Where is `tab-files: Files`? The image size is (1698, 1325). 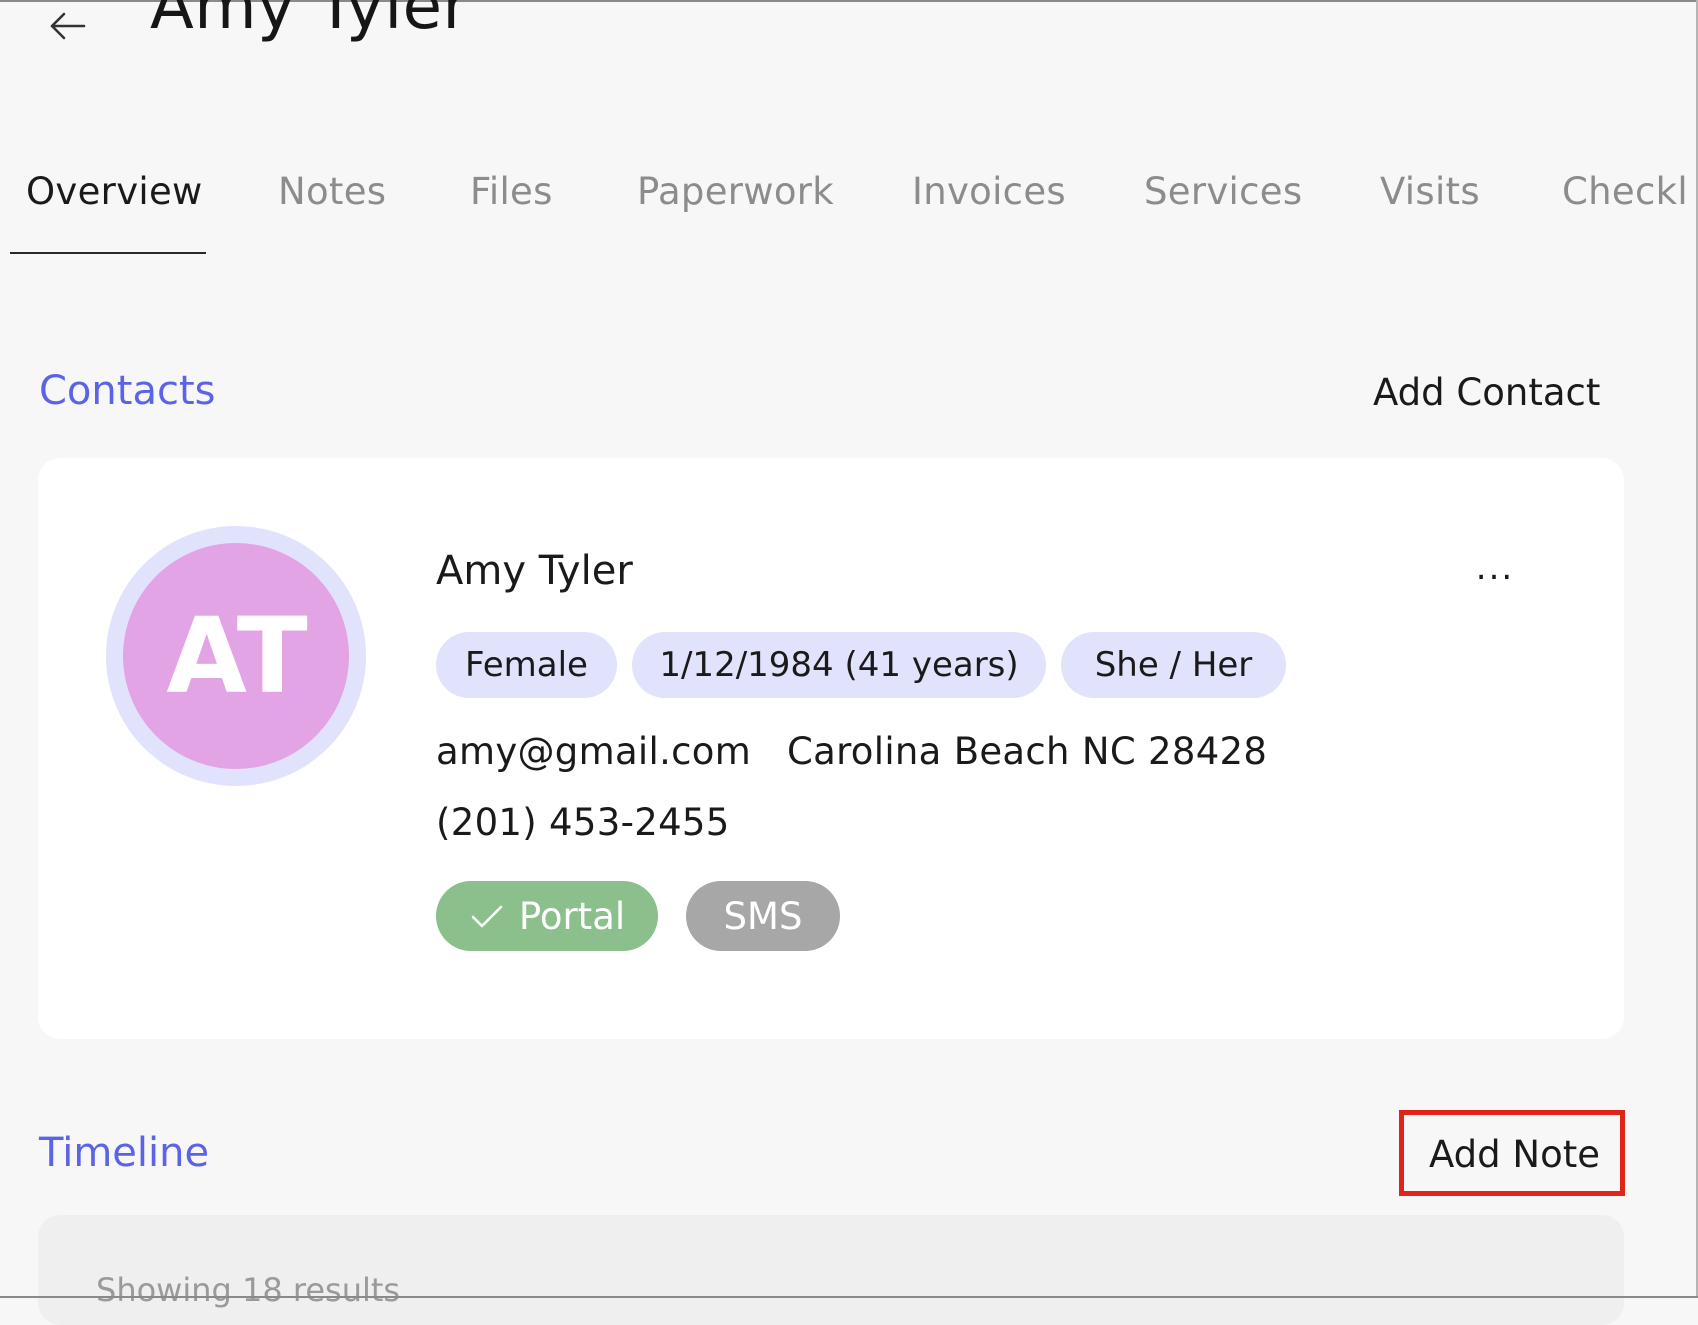
tab-files: Files is located at coordinates (511, 191).